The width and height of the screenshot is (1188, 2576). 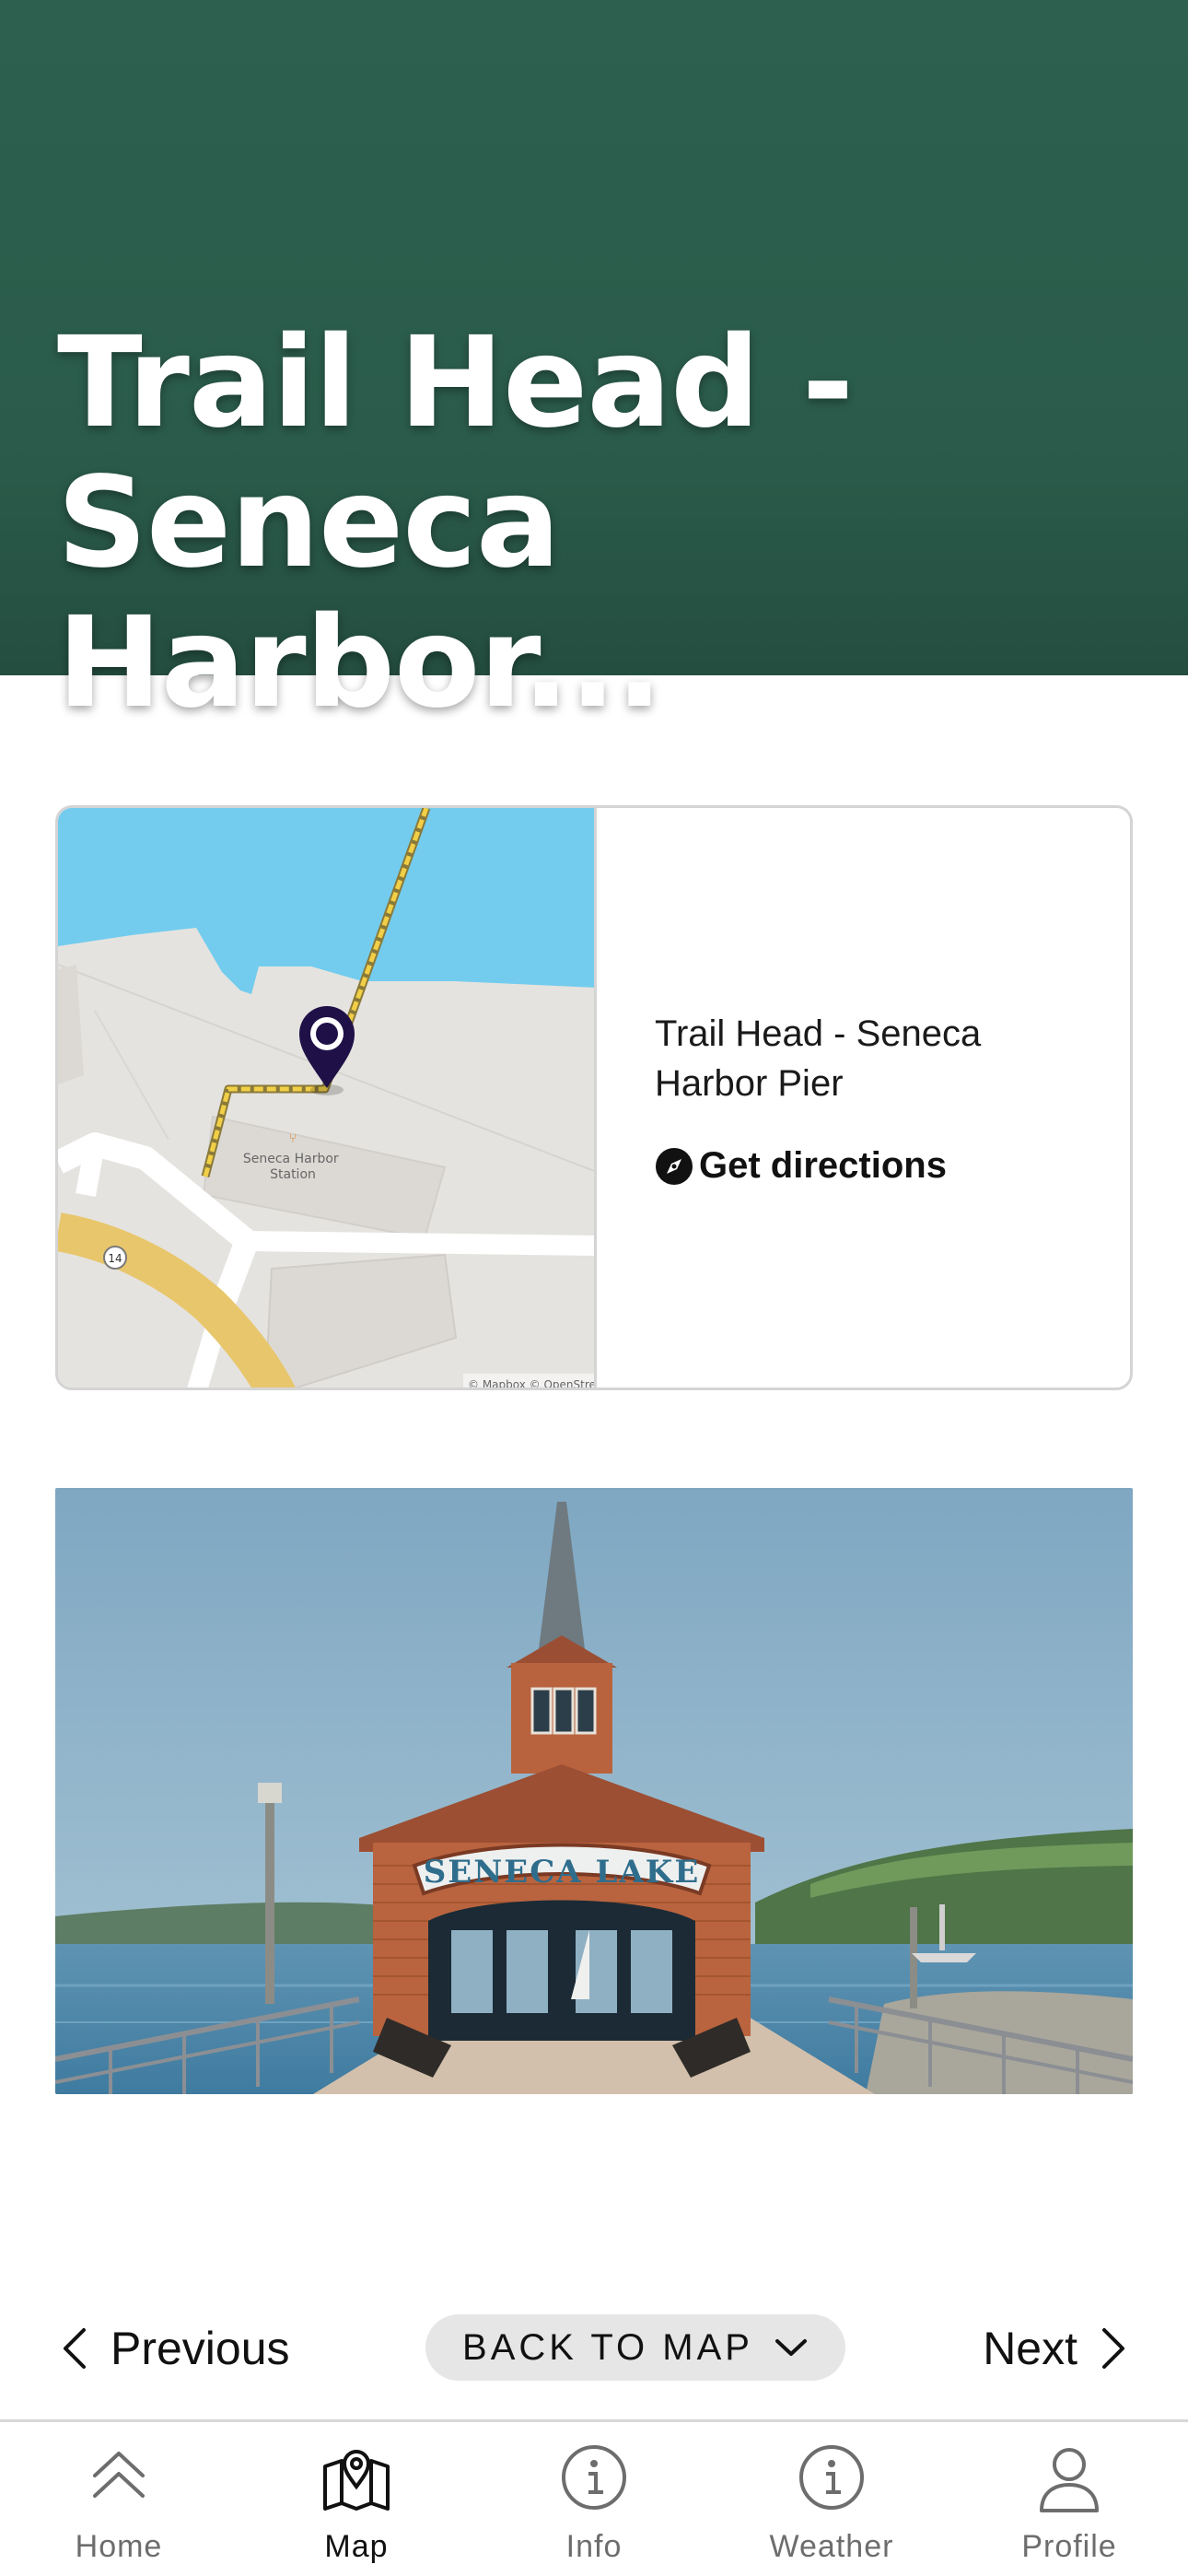 What do you see at coordinates (293, 1138) in the screenshot?
I see `restaurant-icon: ⑂` at bounding box center [293, 1138].